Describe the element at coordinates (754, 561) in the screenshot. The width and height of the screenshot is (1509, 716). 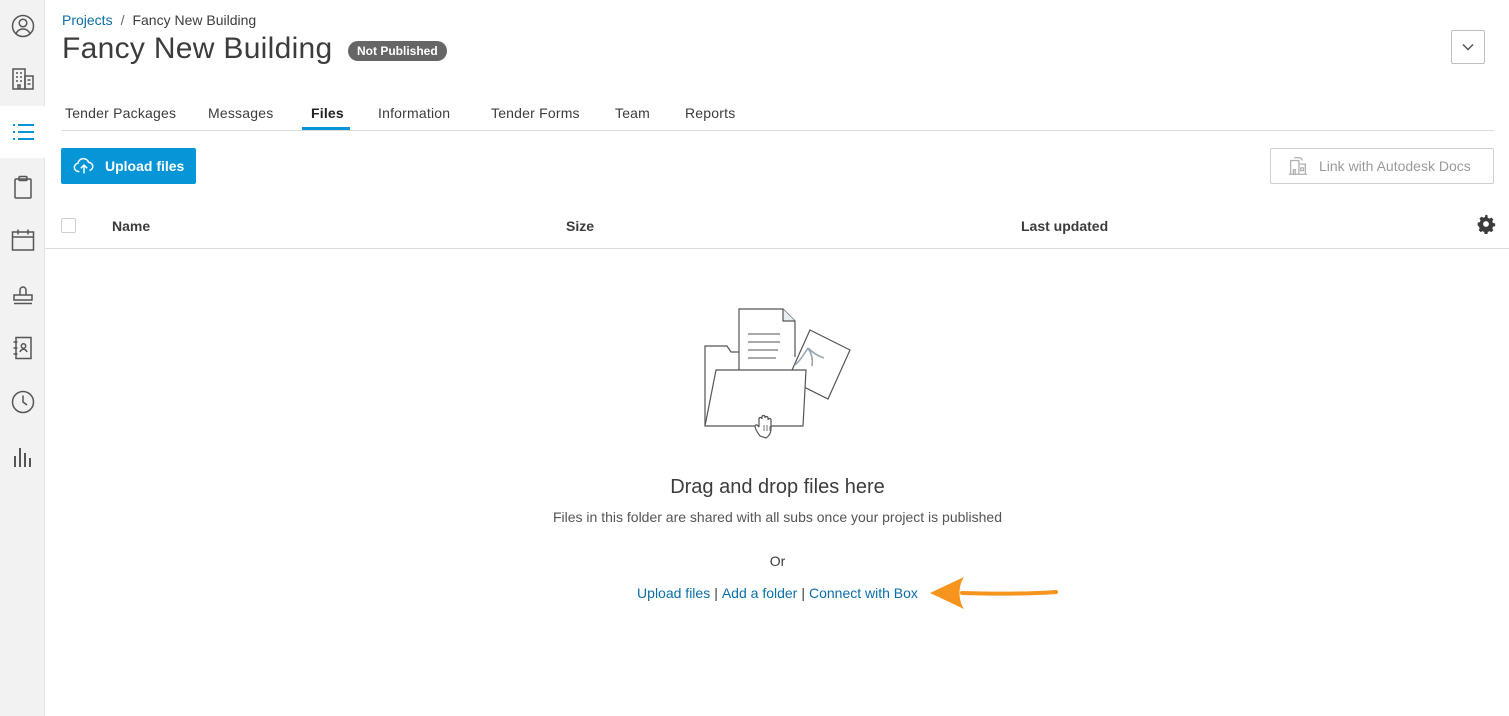
I see `empty-state-or: Or` at that location.